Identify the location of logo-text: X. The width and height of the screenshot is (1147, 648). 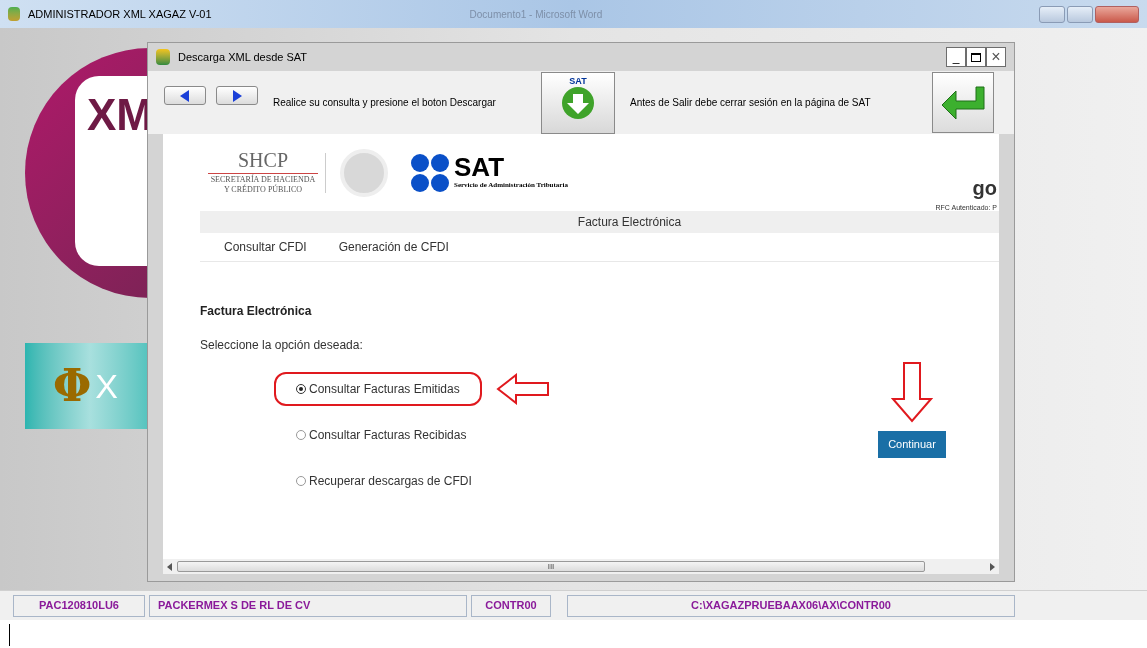
(106, 386).